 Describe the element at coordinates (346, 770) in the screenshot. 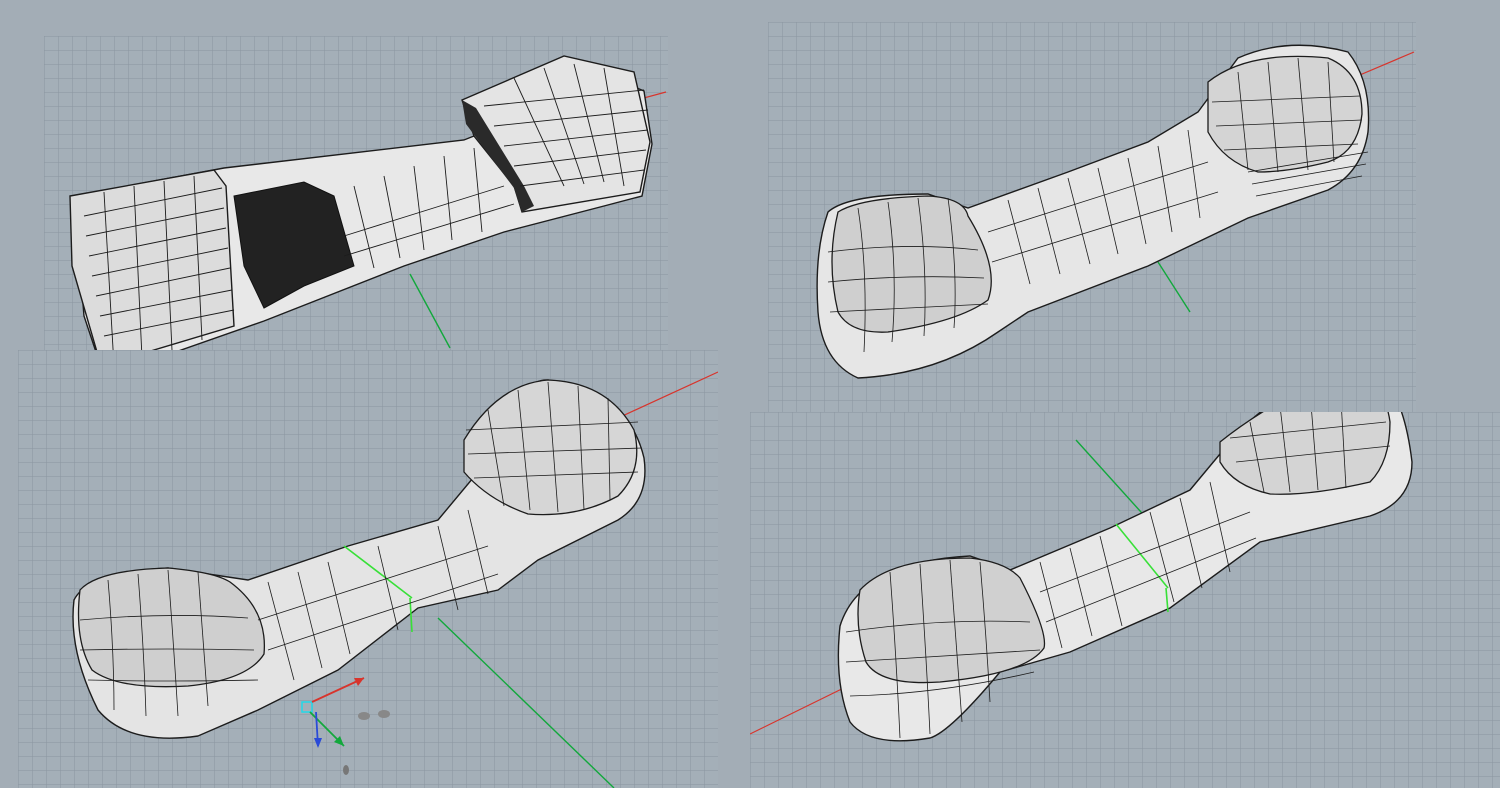

I see `scale-handle` at that location.